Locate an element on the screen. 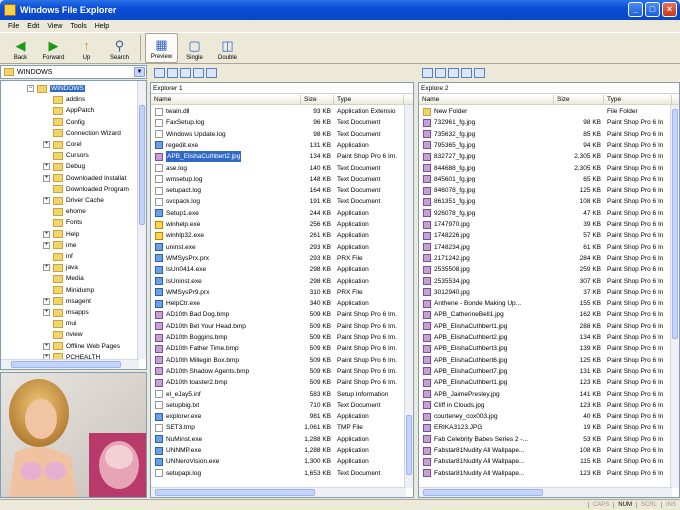 Image resolution: width=680 pixels, height=510 pixels. up-button: ↑ Up is located at coordinates (86, 48).